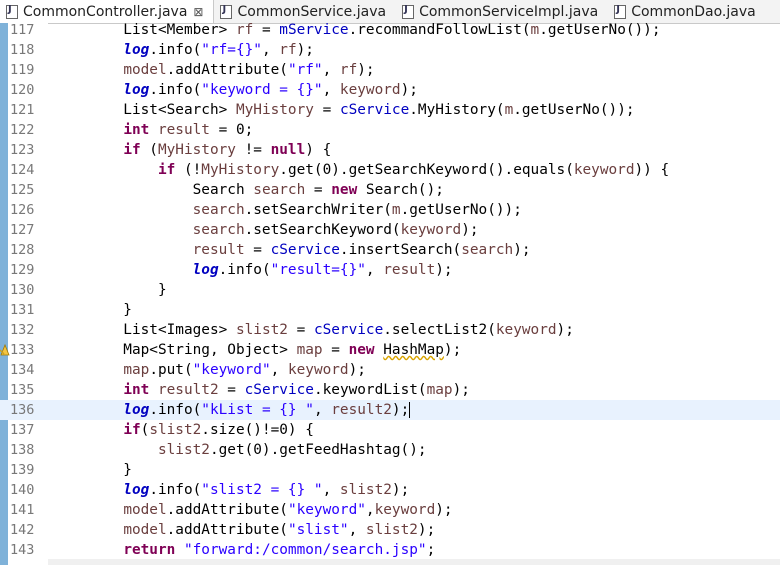  I want to click on tab-commondao: CommonDao.java, so click(687, 11).